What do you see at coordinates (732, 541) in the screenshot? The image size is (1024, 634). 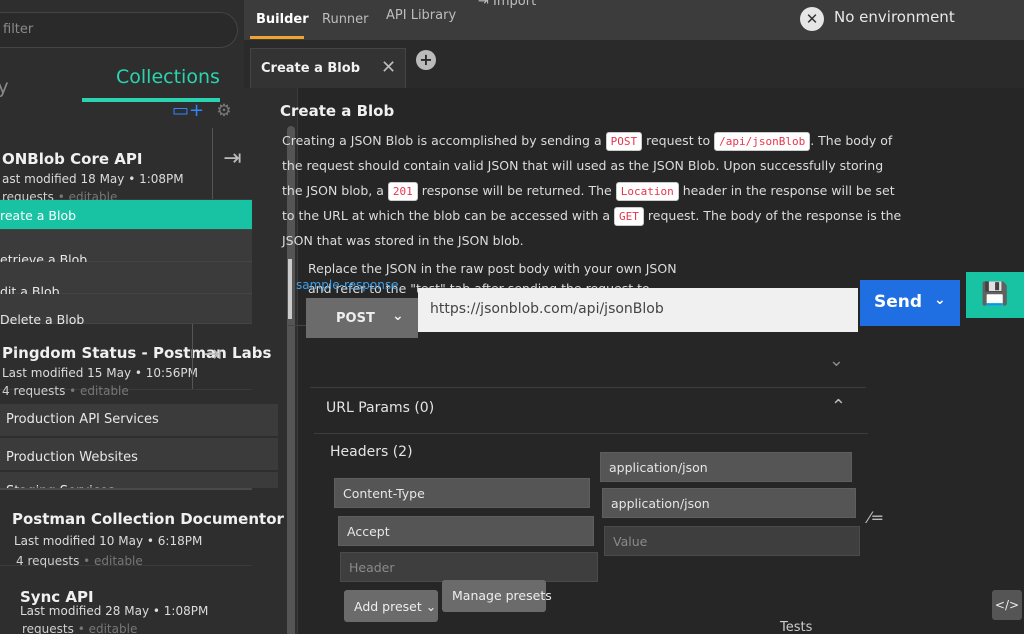 I see `header-value-input: Value` at bounding box center [732, 541].